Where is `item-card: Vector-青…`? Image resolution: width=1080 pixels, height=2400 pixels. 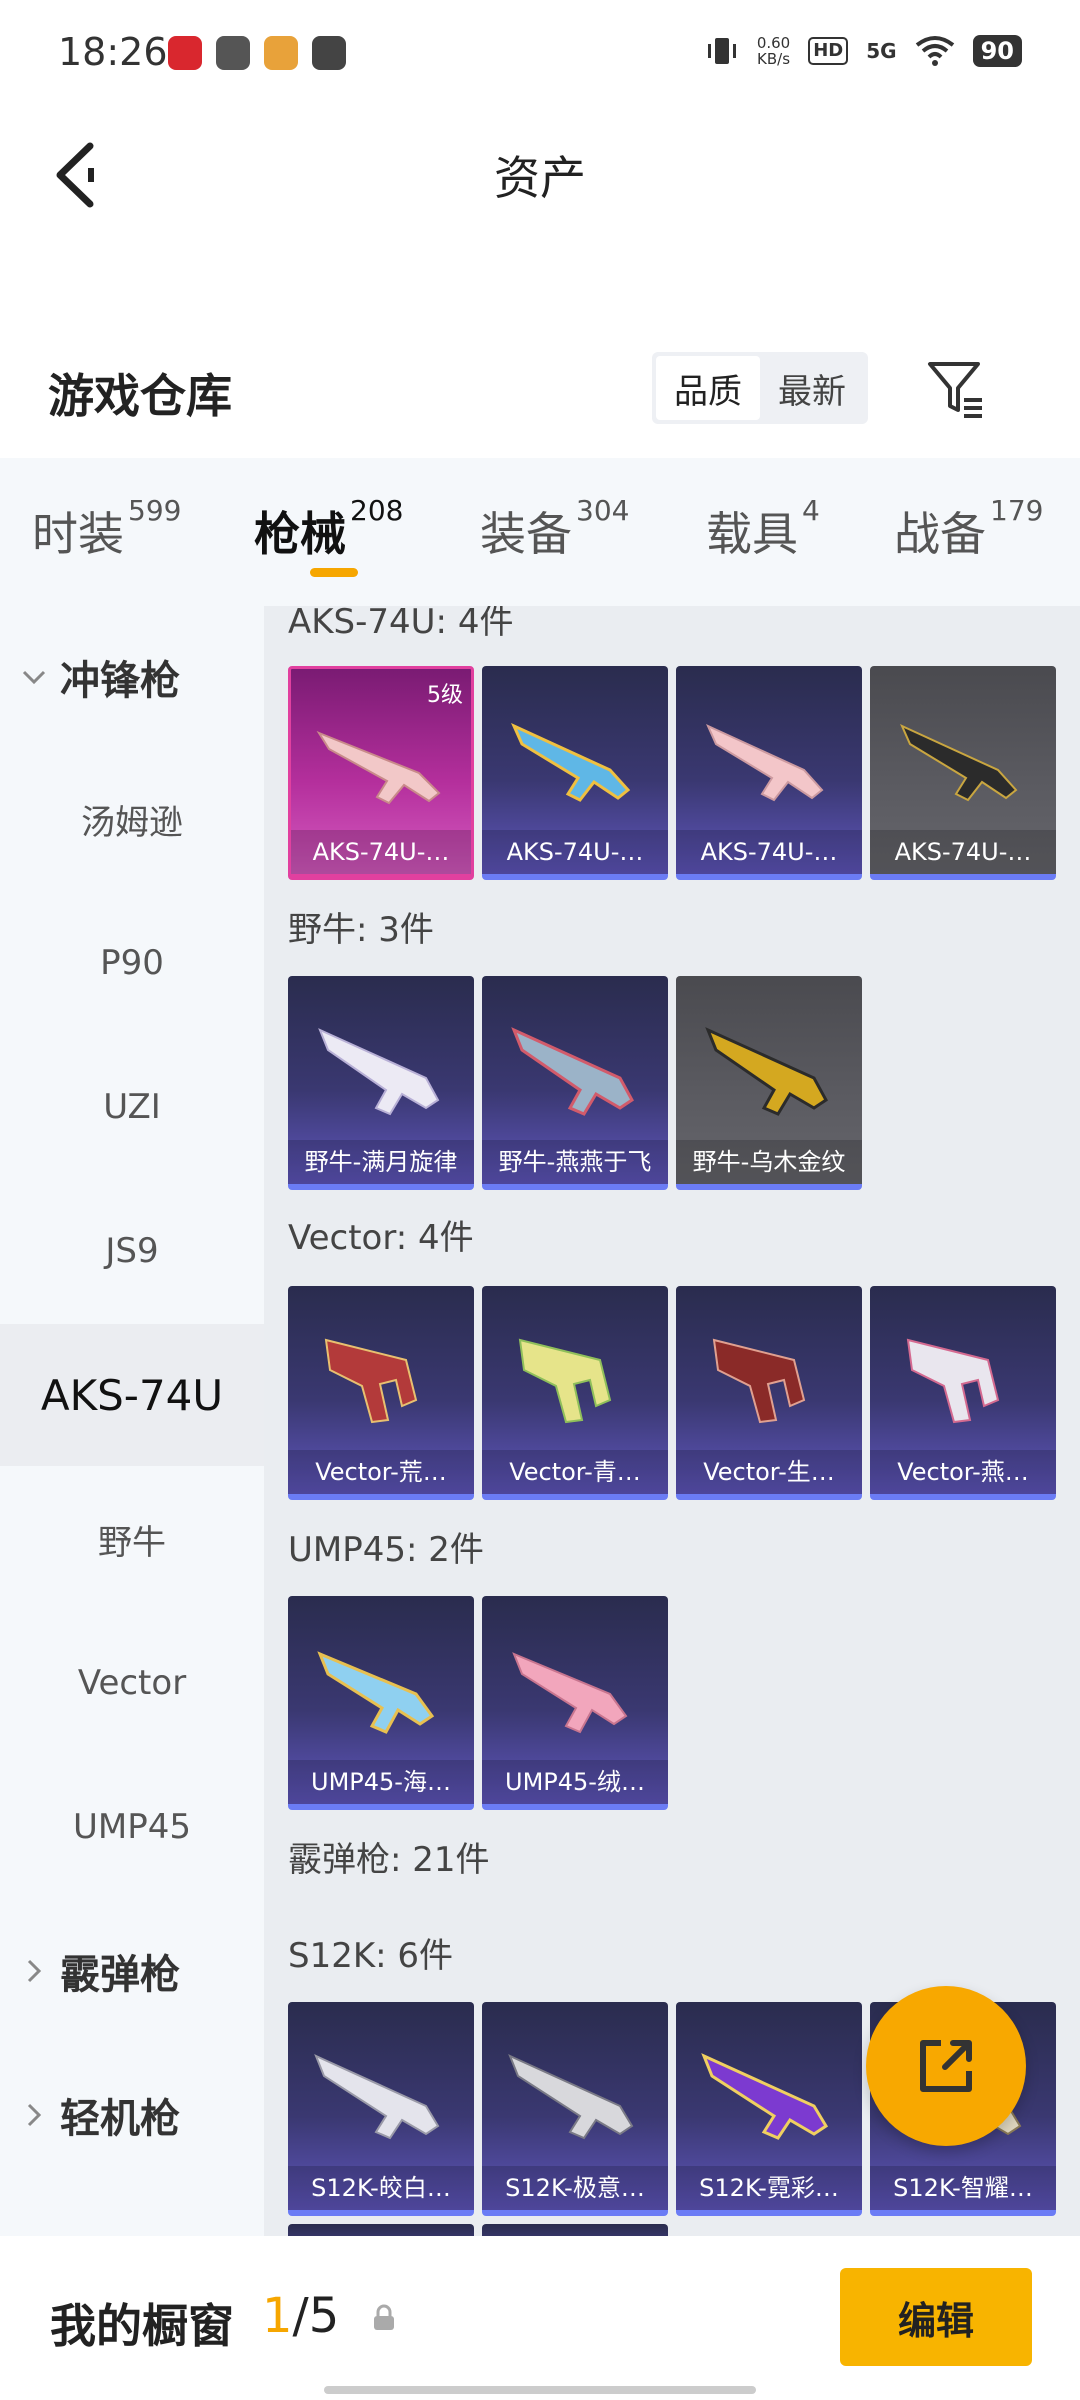 item-card: Vector-青… is located at coordinates (575, 1393).